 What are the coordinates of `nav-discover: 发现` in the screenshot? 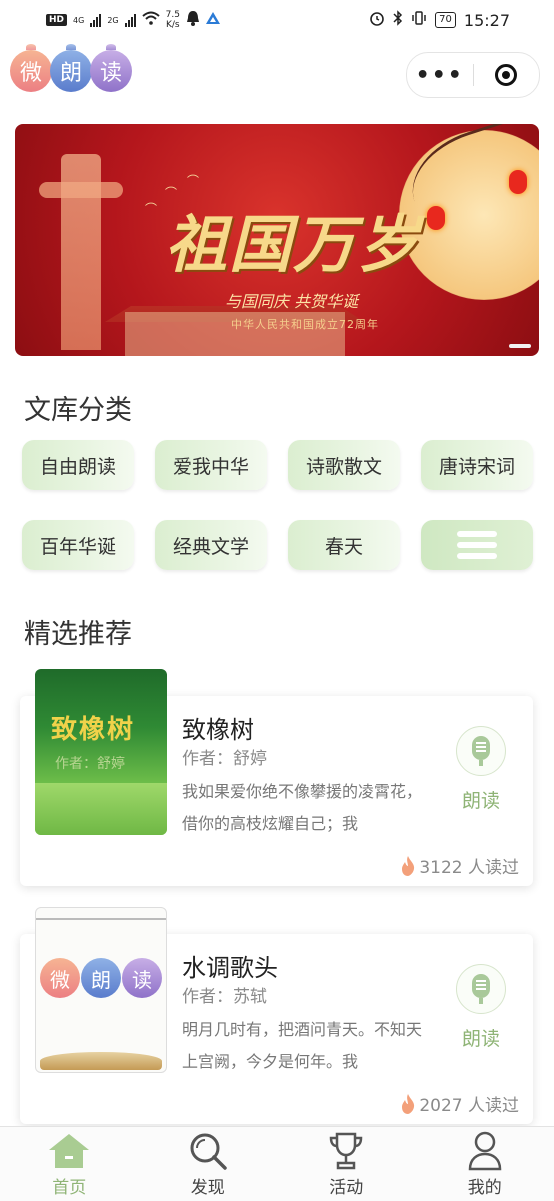 It's located at (208, 1164).